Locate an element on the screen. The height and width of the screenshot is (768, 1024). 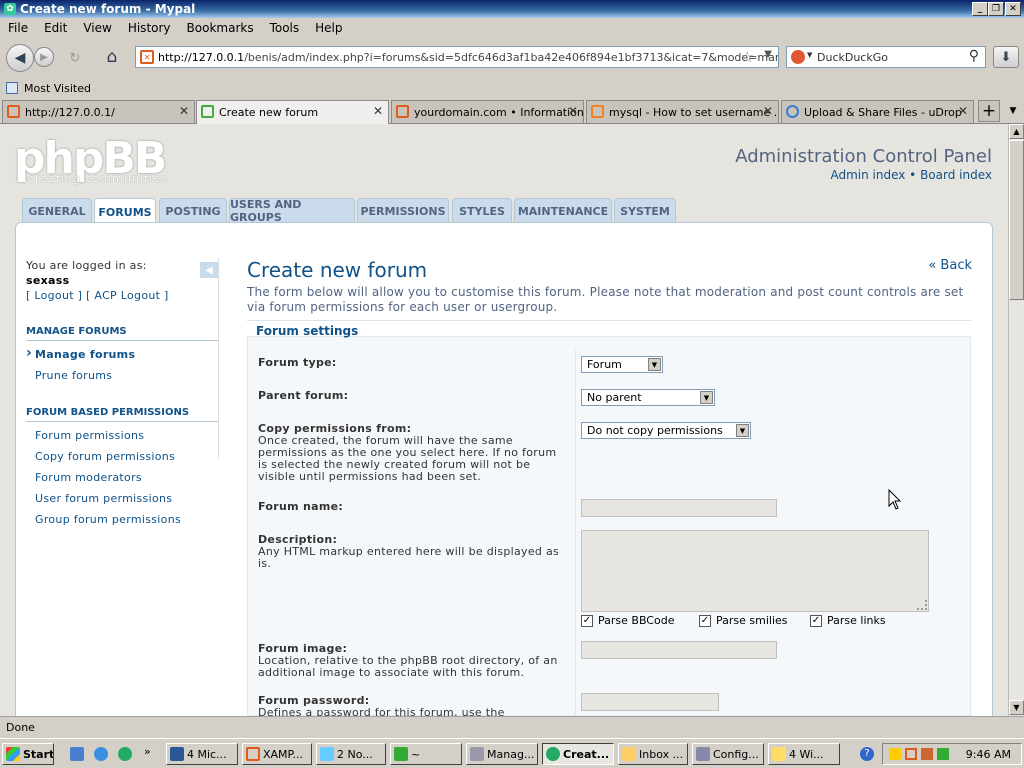
tab-permissions: PERMISSIONS is located at coordinates (403, 210).